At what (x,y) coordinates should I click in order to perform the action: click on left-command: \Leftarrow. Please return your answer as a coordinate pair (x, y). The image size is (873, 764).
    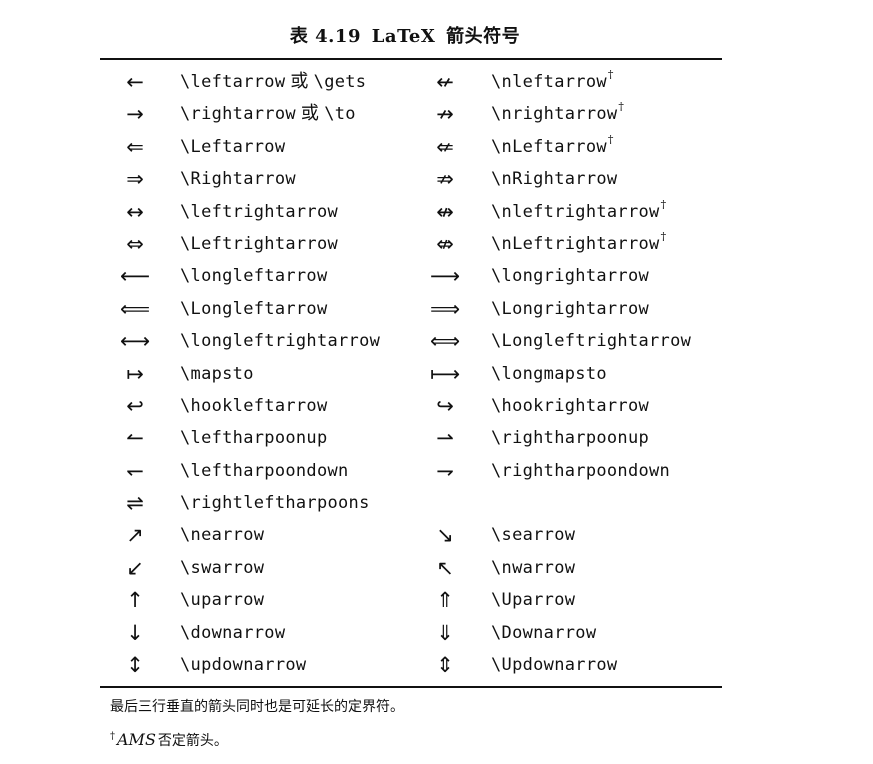
    Looking at the image, I should click on (232, 147).